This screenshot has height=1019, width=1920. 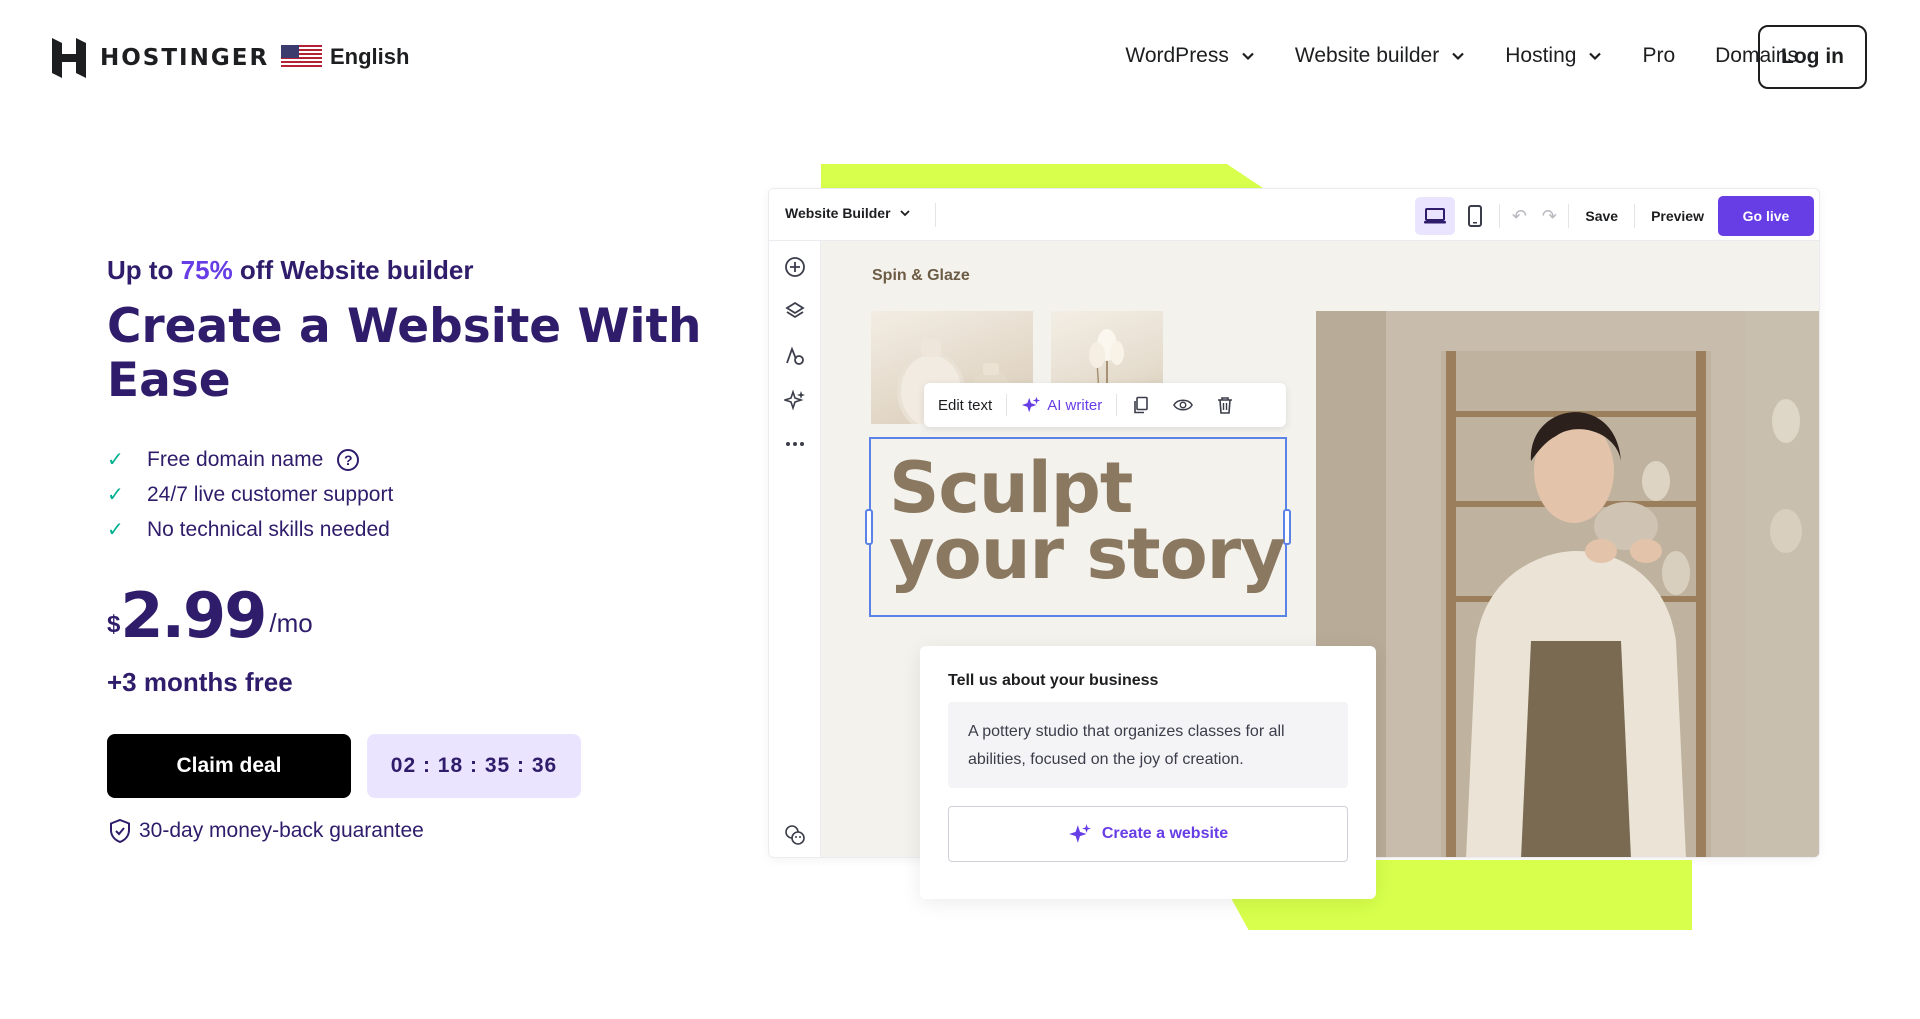 What do you see at coordinates (1367, 55) in the screenshot?
I see `nav-label: Website builder` at bounding box center [1367, 55].